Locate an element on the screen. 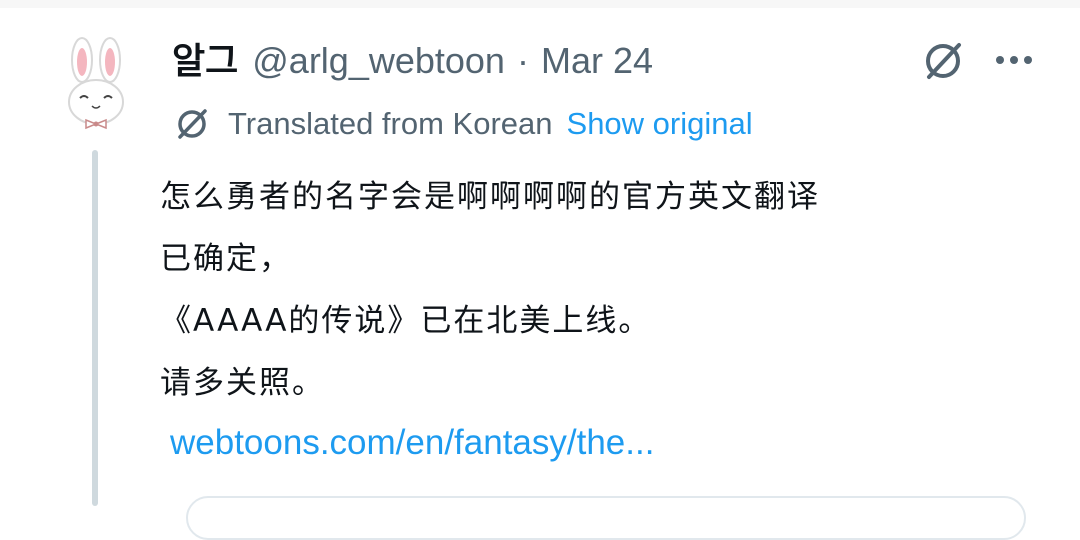 Image resolution: width=1080 pixels, height=540 pixels. tweet-date: Mar 24 is located at coordinates (597, 61).